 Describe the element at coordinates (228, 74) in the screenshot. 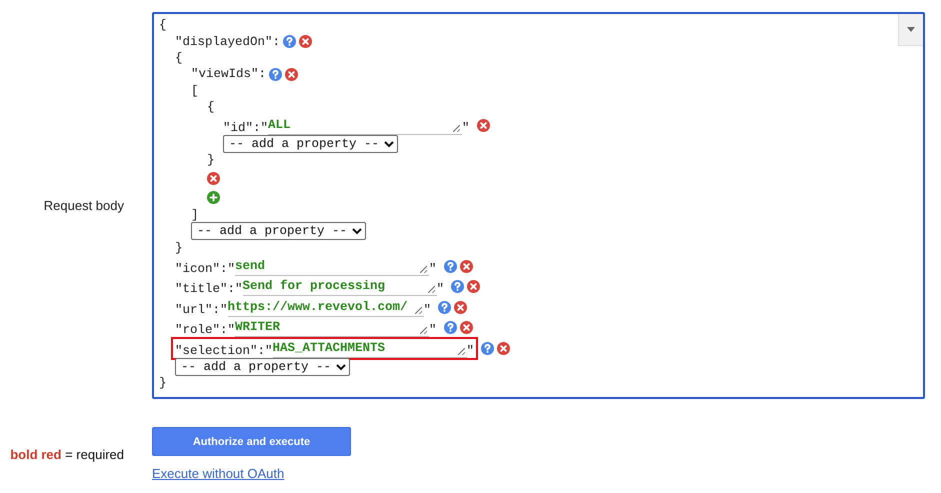

I see `property-key: "viewIds":` at that location.